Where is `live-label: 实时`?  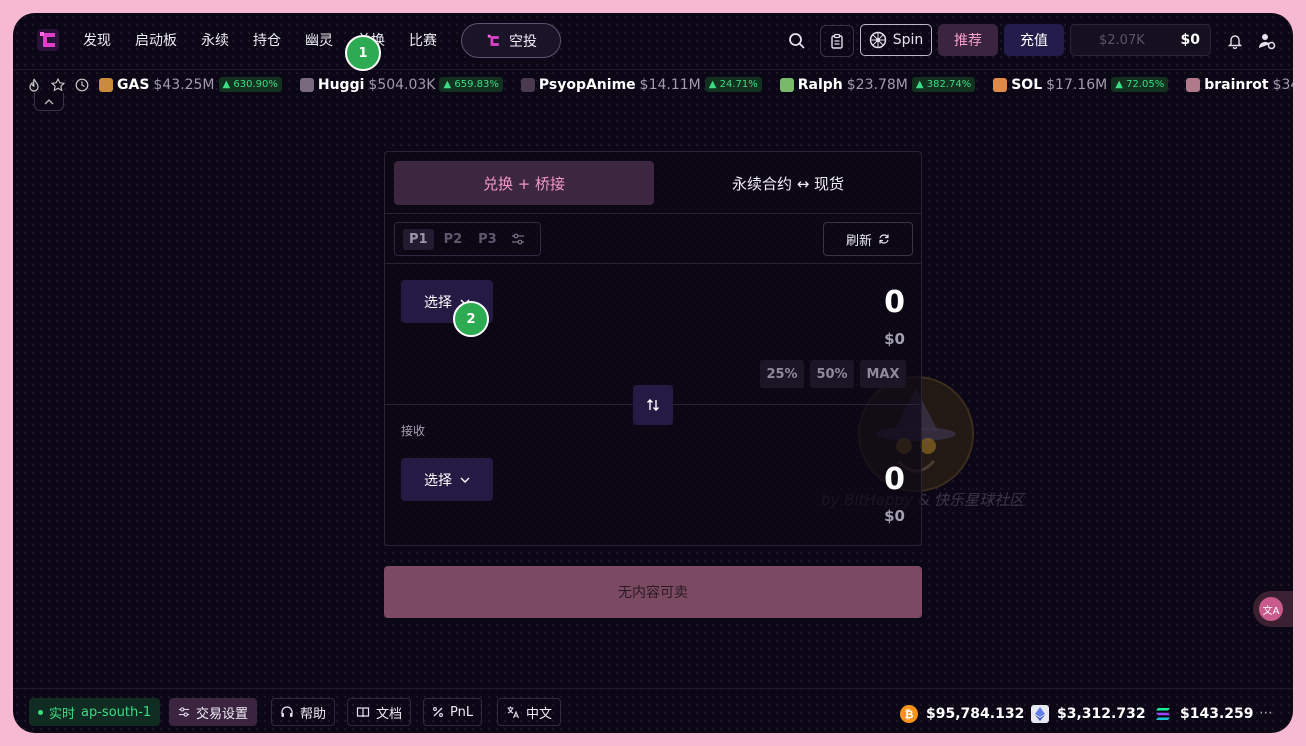 live-label: 实时 is located at coordinates (62, 714).